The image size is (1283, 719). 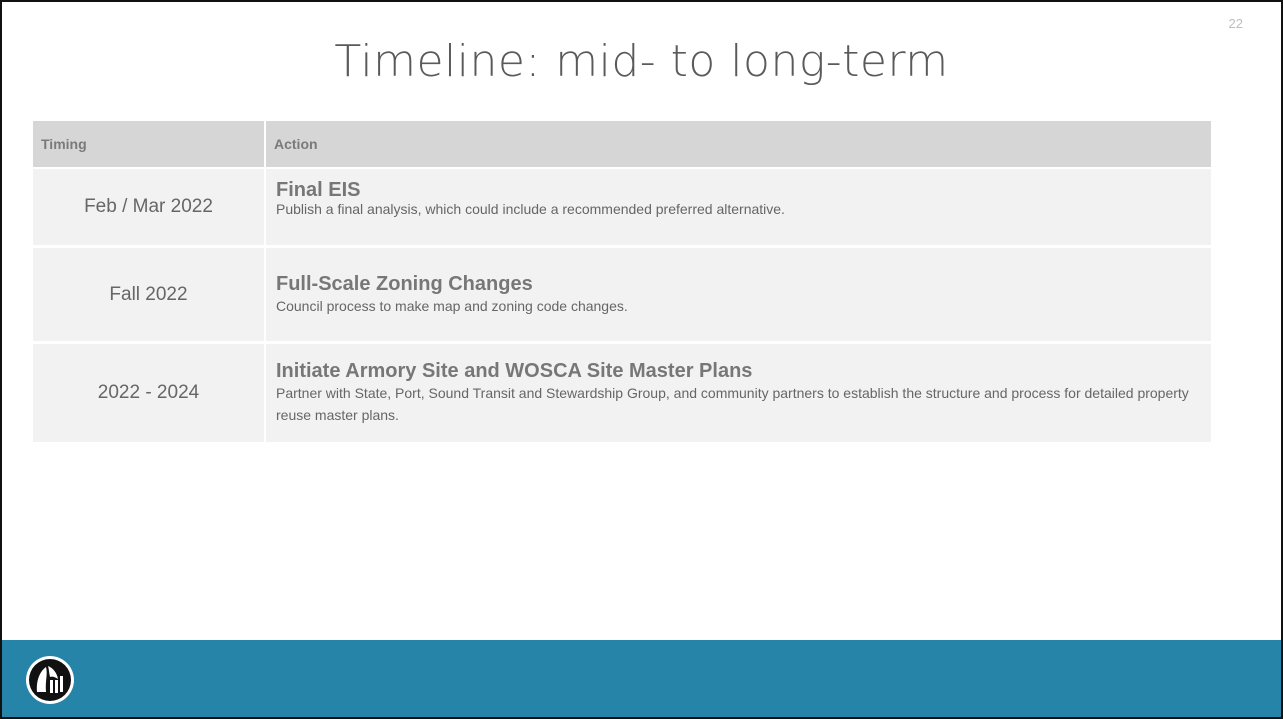 What do you see at coordinates (641, 678) in the screenshot?
I see `footer-bar` at bounding box center [641, 678].